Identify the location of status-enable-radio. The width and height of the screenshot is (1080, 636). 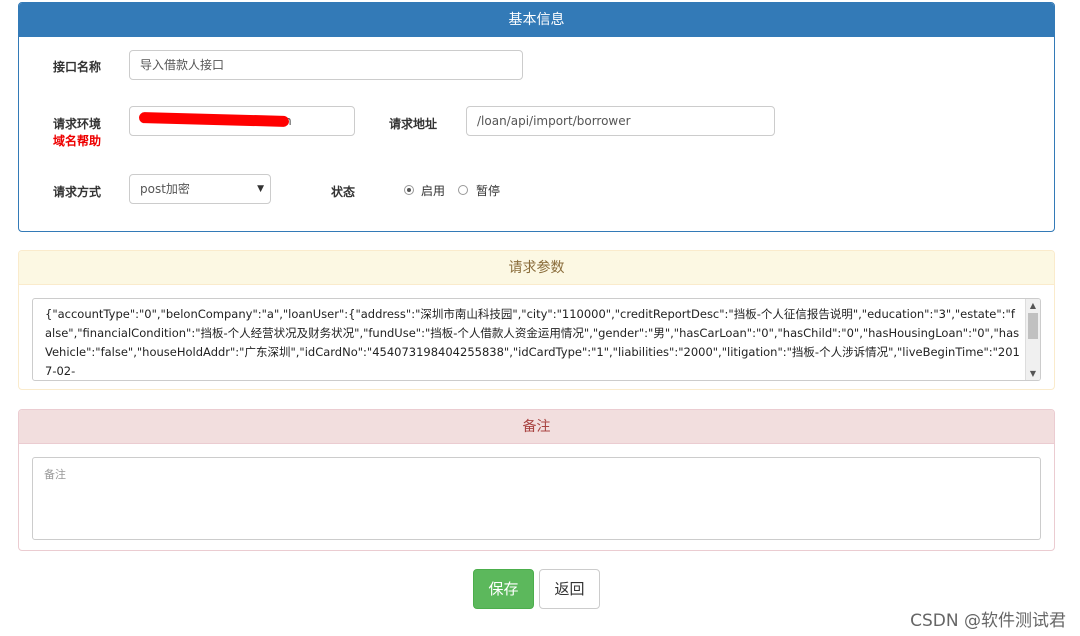
(409, 190).